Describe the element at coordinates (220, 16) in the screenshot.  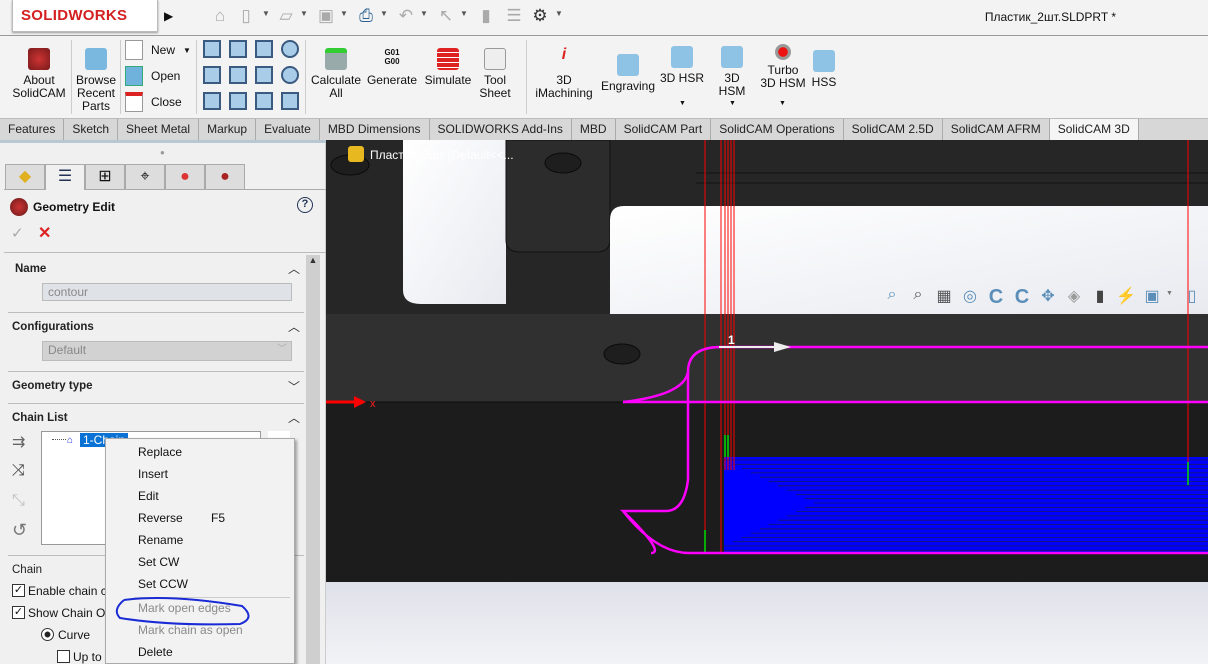
I see `home-icon: ⌂` at that location.